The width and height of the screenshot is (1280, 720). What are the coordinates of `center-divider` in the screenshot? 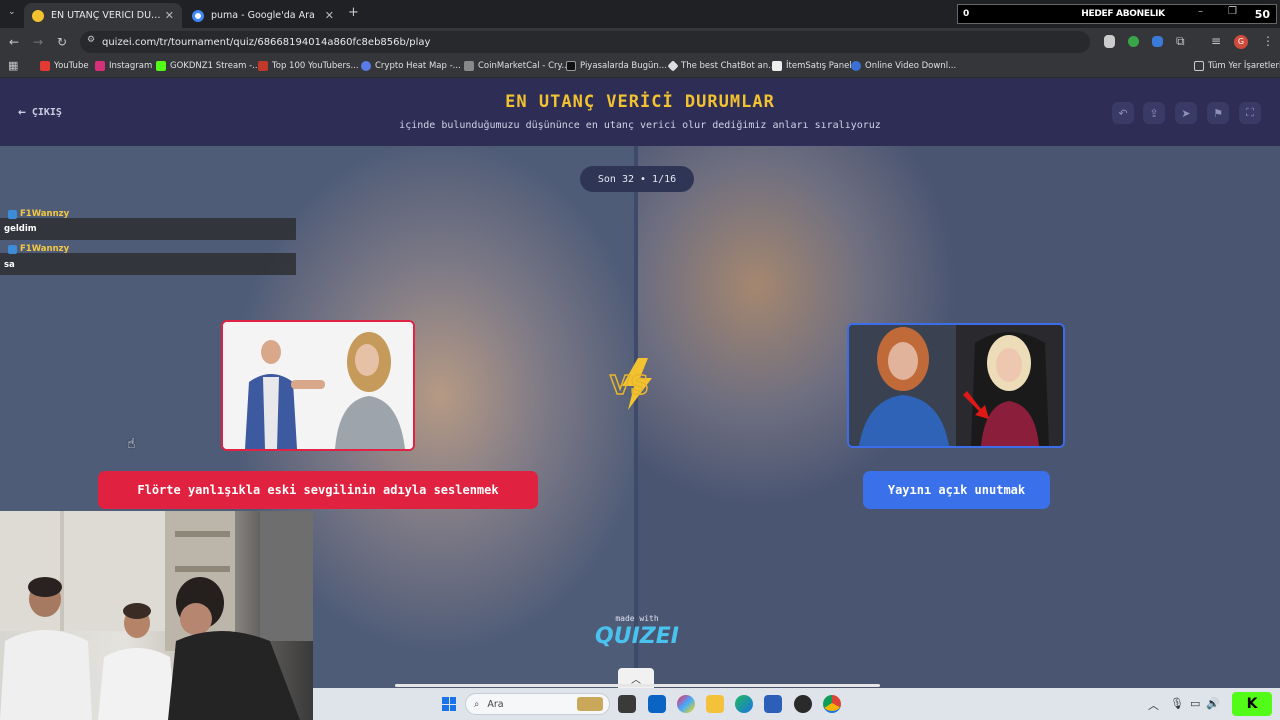 It's located at (636, 417).